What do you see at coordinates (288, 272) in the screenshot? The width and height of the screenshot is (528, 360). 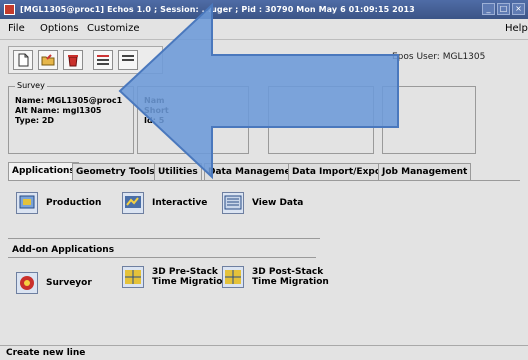 I see `poststack-label-1: 3D Post-Stack` at bounding box center [288, 272].